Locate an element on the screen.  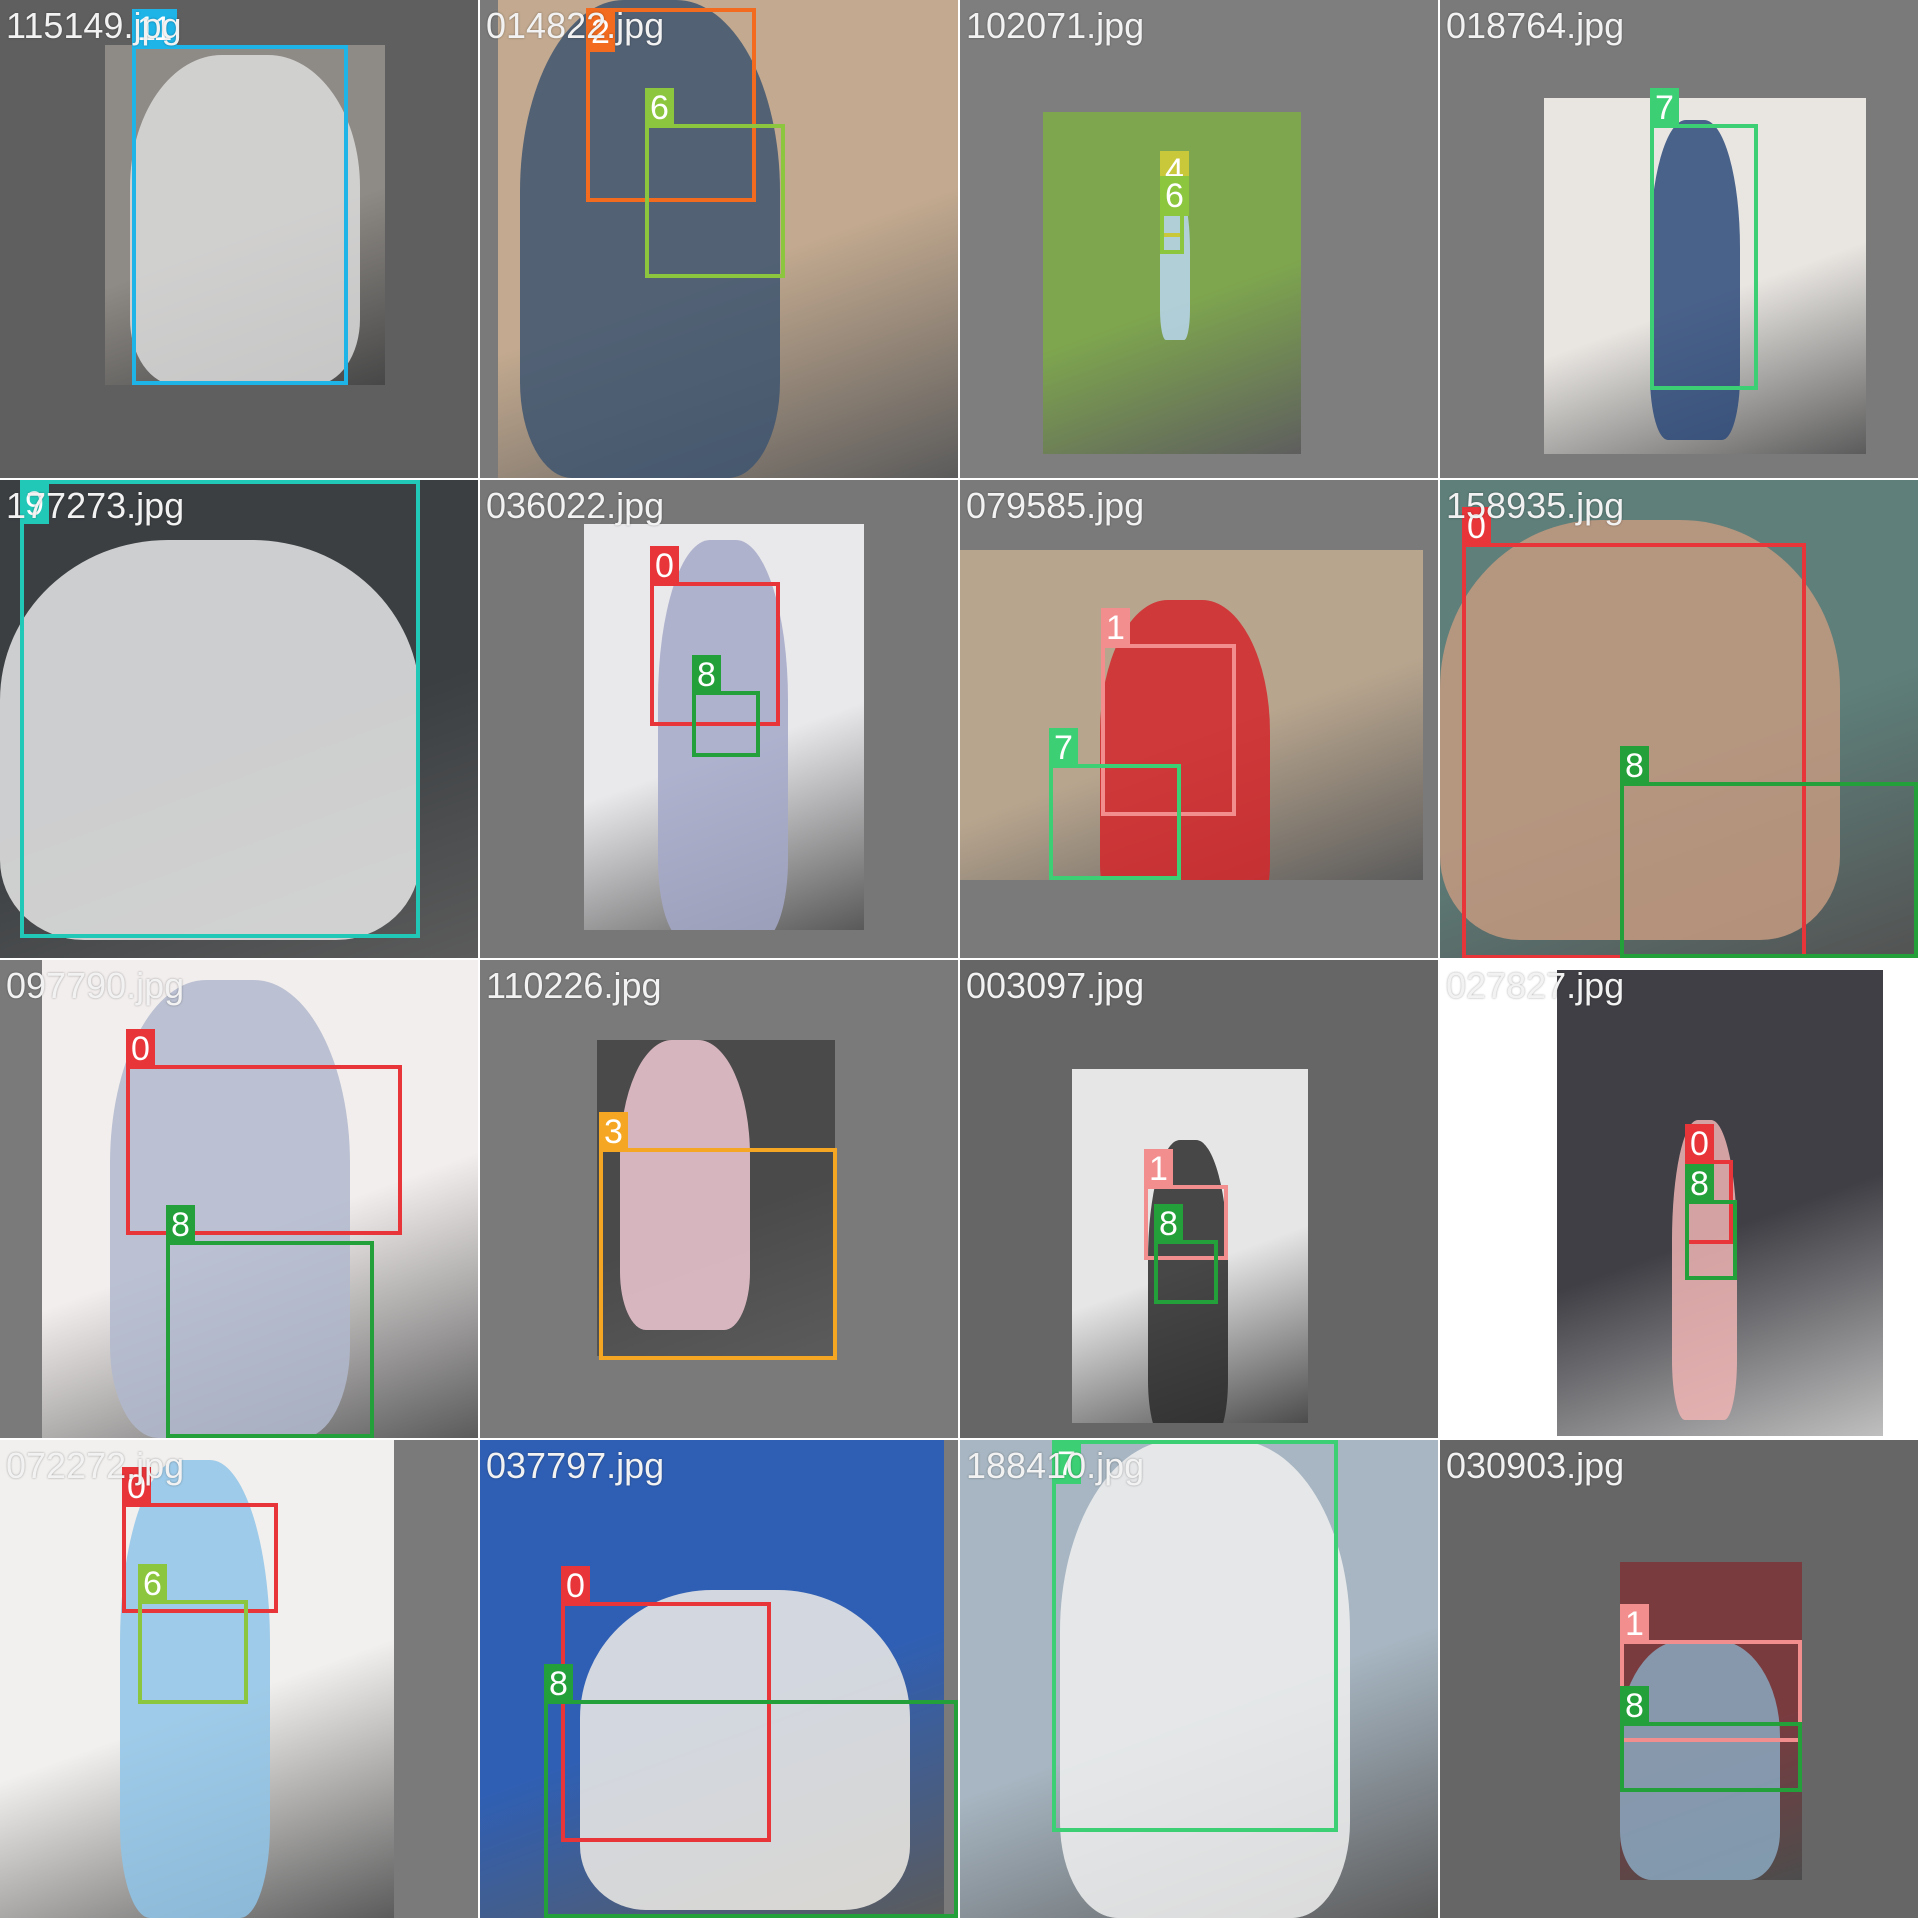
detection-tile: 018764.jpg 7 is located at coordinates (1679, 239).